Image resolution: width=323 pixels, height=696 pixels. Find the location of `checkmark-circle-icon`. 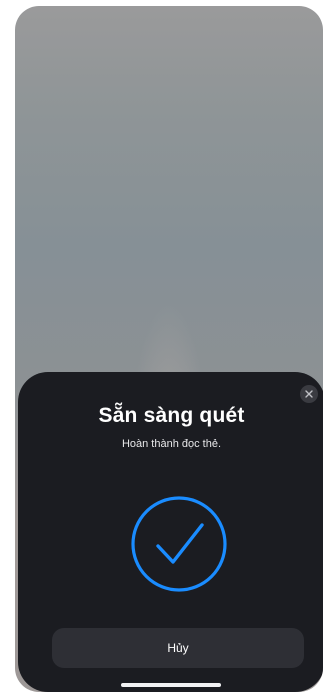

checkmark-circle-icon is located at coordinates (179, 544).